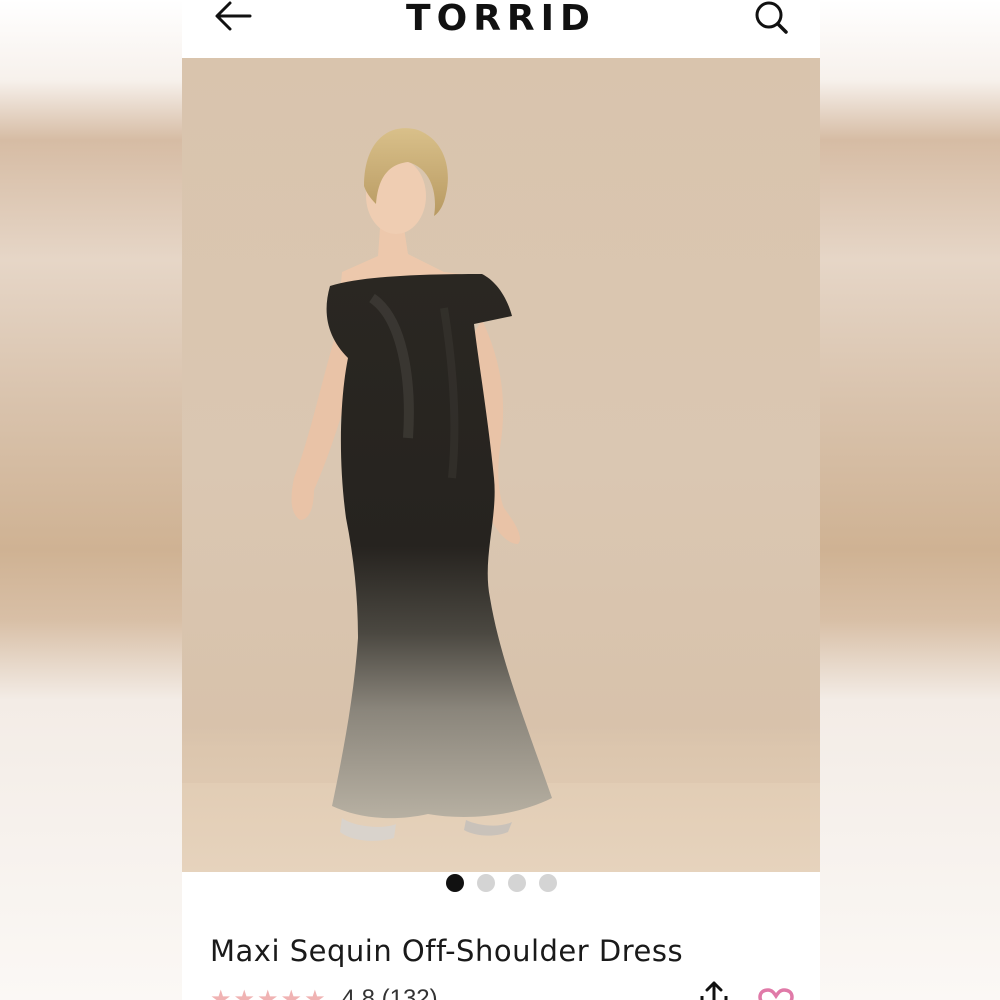 The width and height of the screenshot is (1000, 1000). I want to click on product-title: Maxi Sequin Off-Shoulder Dress, so click(447, 951).